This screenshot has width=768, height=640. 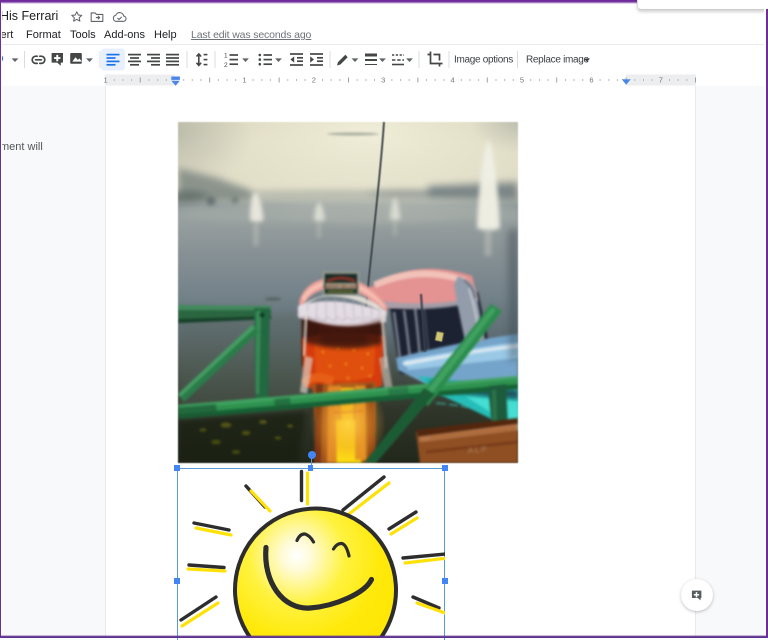 What do you see at coordinates (522, 80) in the screenshot?
I see `svg-text: 5` at bounding box center [522, 80].